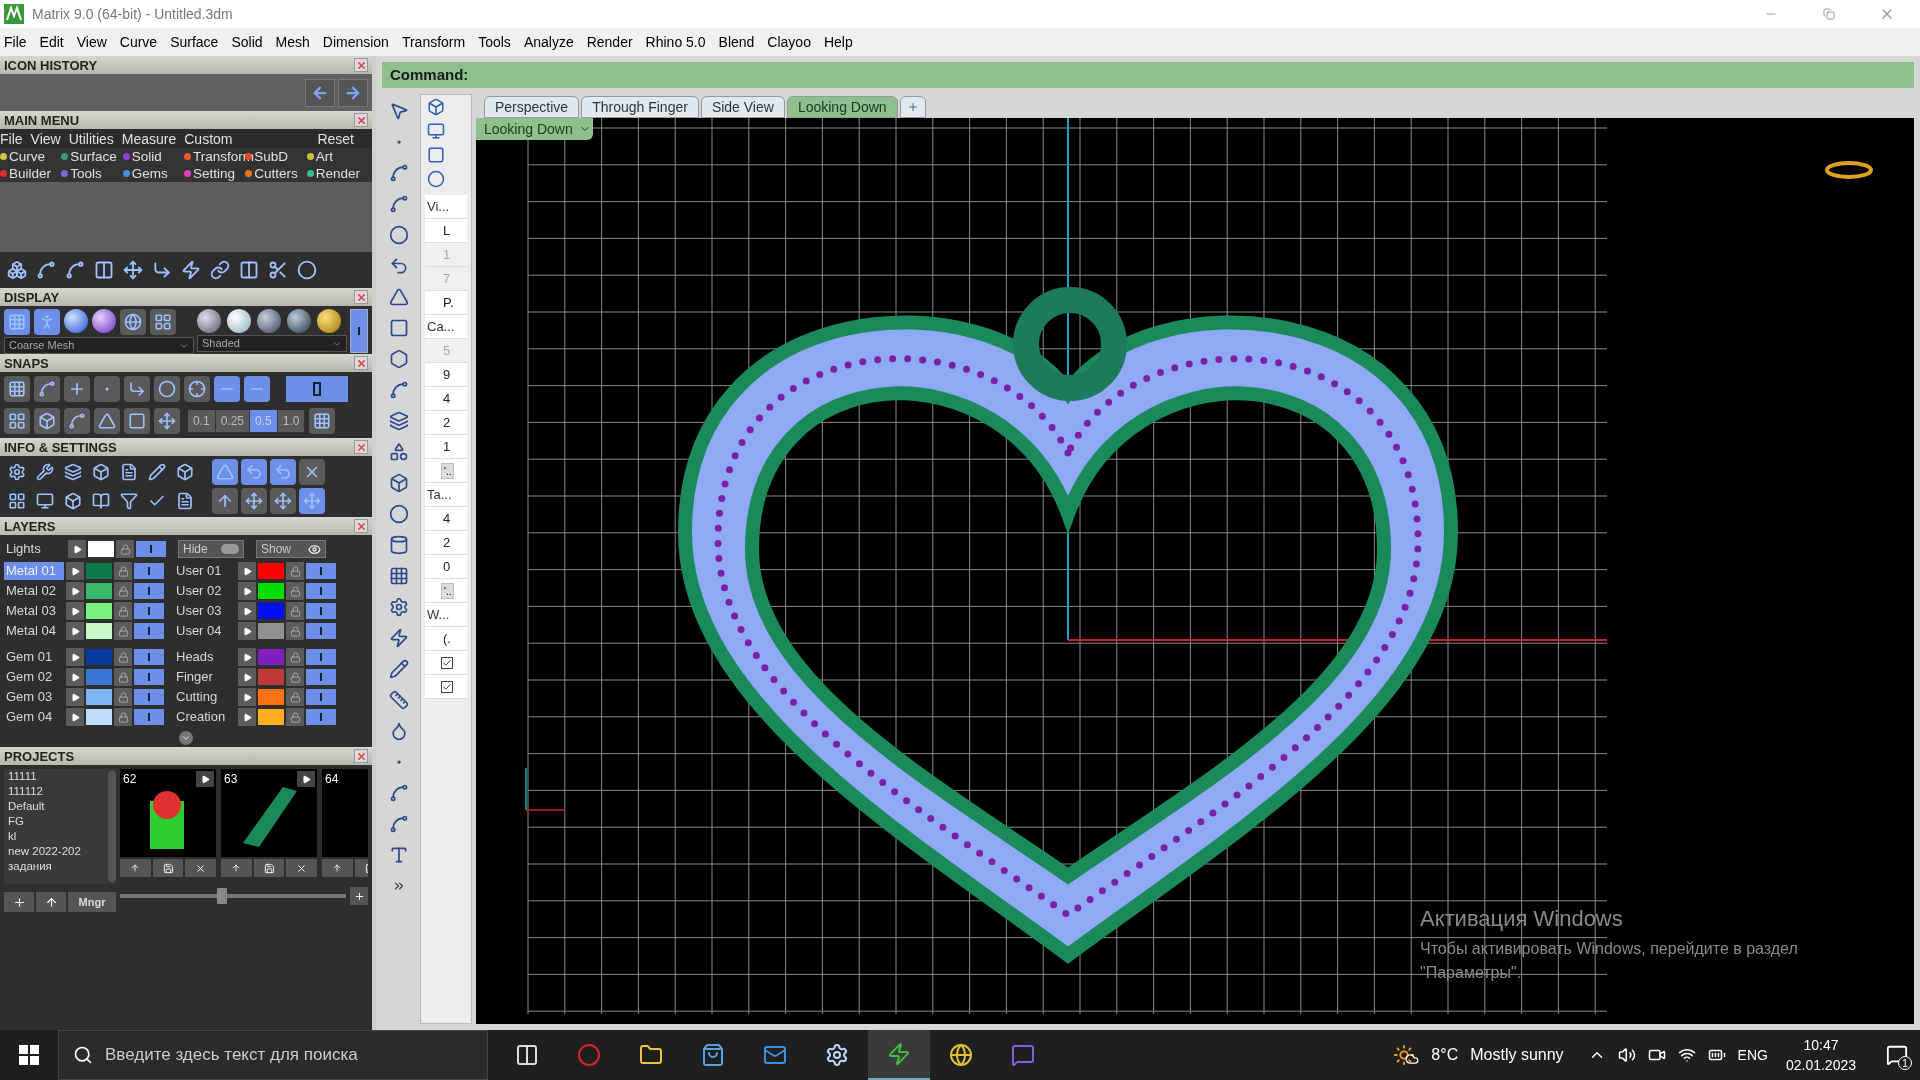 The height and width of the screenshot is (1080, 1920). Describe the element at coordinates (194, 42) in the screenshot. I see `menu-item: Surface` at that location.